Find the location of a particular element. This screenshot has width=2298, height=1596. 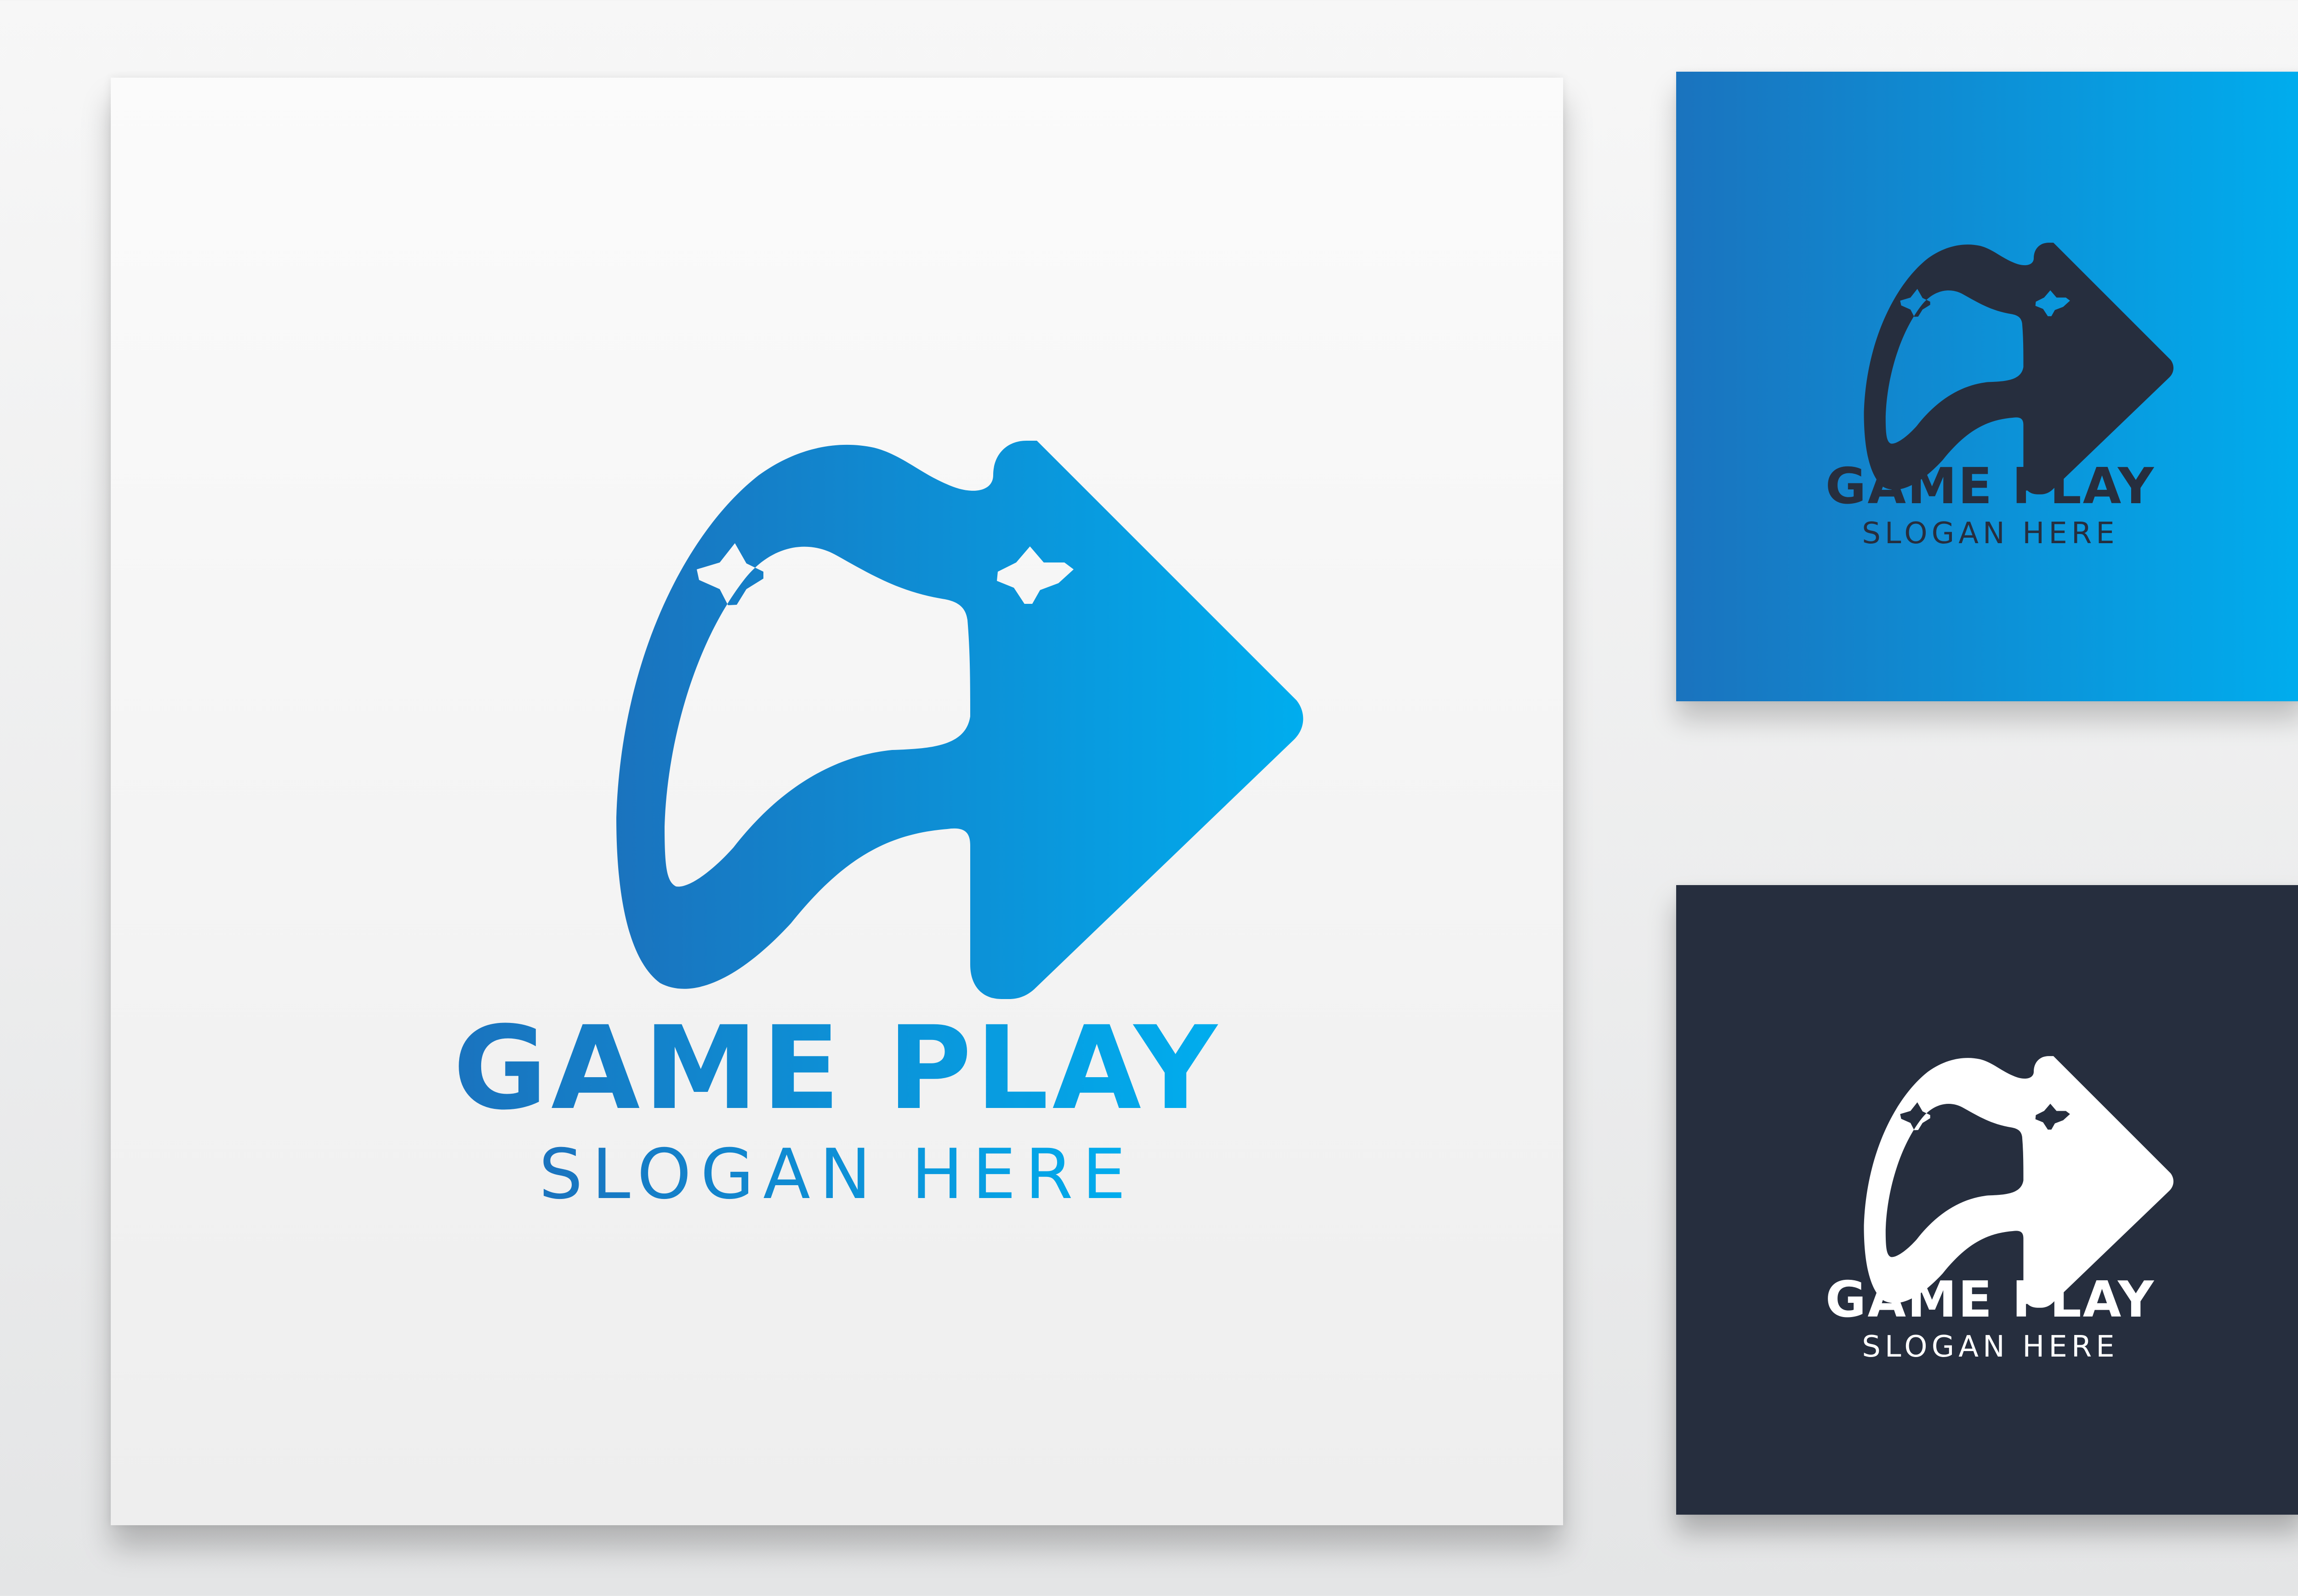

logo-card-dark: GAME PLAY SLOGAN HERE is located at coordinates (1987, 1200).